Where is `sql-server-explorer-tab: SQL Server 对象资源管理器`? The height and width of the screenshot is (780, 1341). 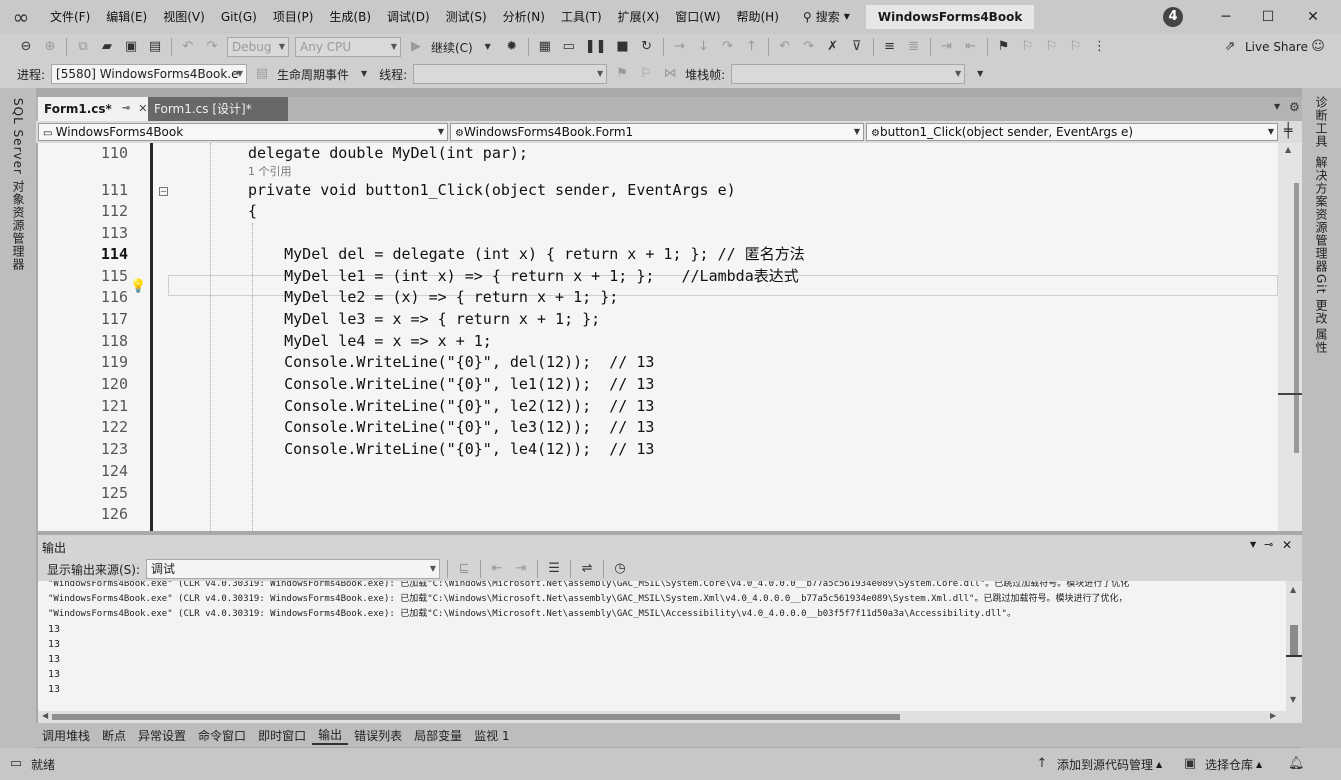
sql-server-explorer-tab: SQL Server 对象资源管理器 is located at coordinates (18, 184).